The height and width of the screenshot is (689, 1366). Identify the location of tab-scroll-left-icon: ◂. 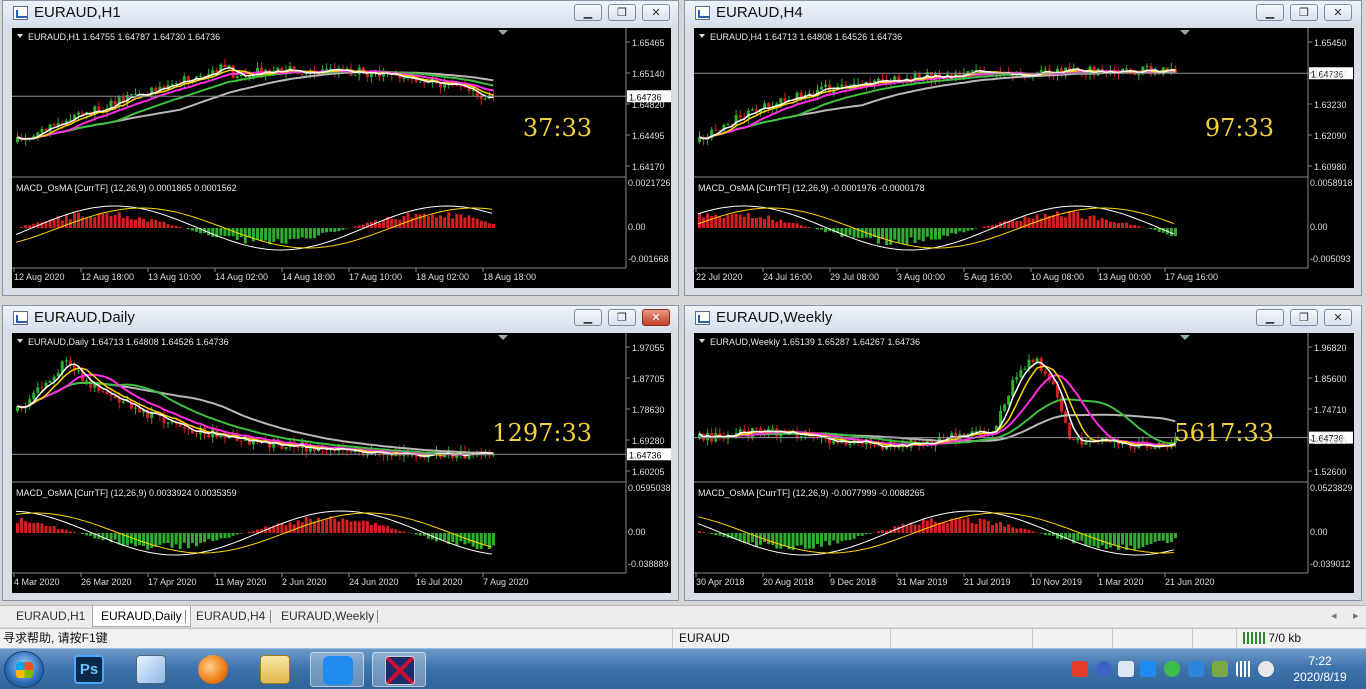
(1334, 615).